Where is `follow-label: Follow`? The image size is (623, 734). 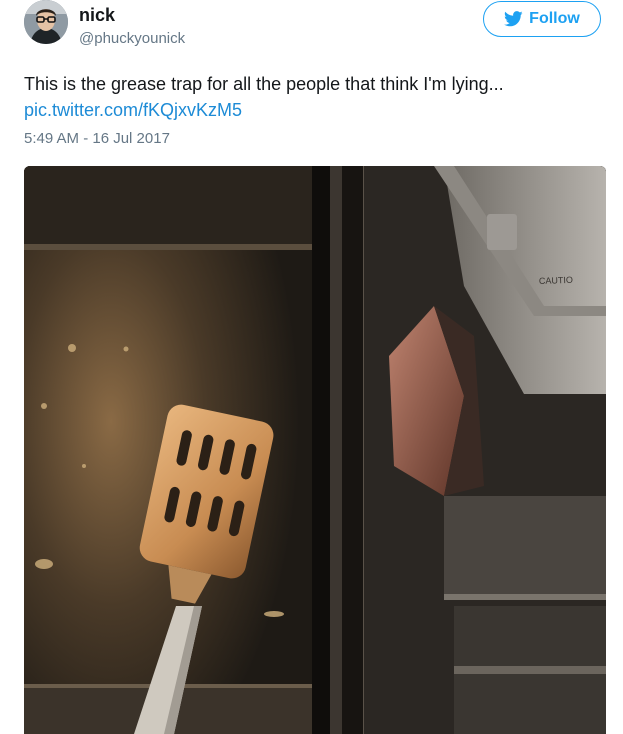 follow-label: Follow is located at coordinates (554, 18).